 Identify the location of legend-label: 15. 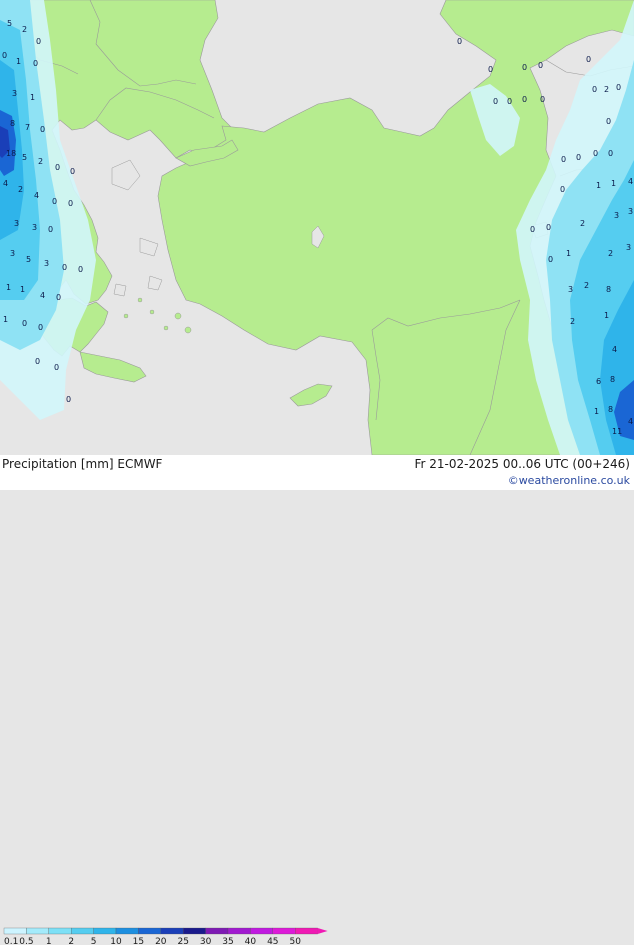
(138, 941).